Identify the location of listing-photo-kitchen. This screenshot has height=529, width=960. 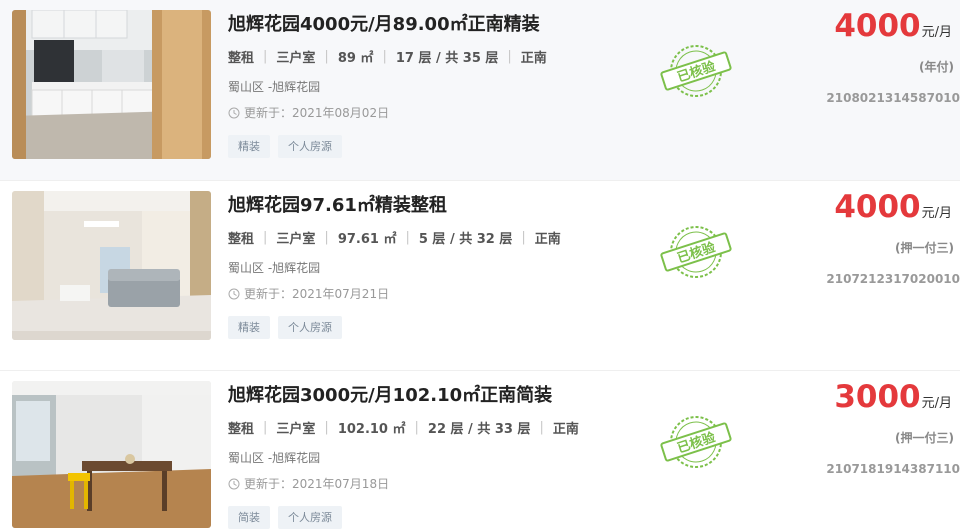
(111, 84).